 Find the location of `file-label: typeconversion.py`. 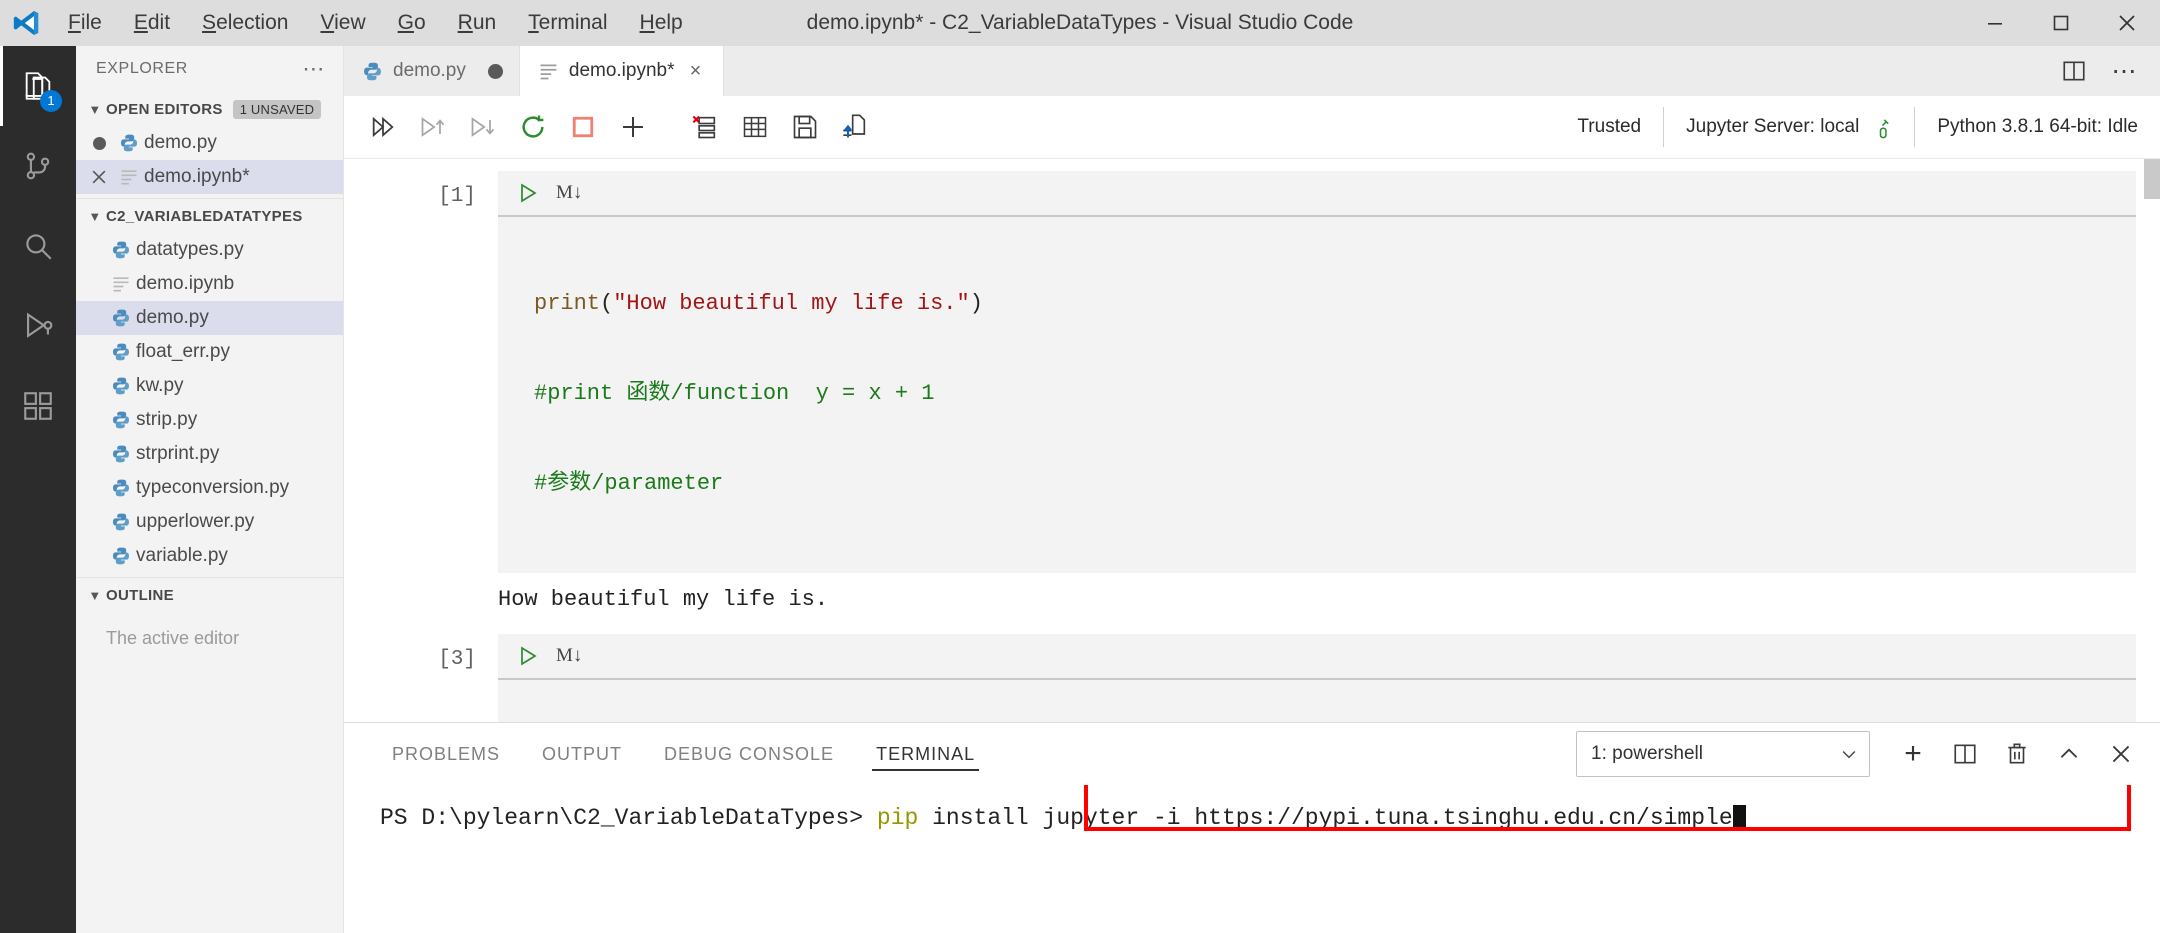

file-label: typeconversion.py is located at coordinates (213, 487).